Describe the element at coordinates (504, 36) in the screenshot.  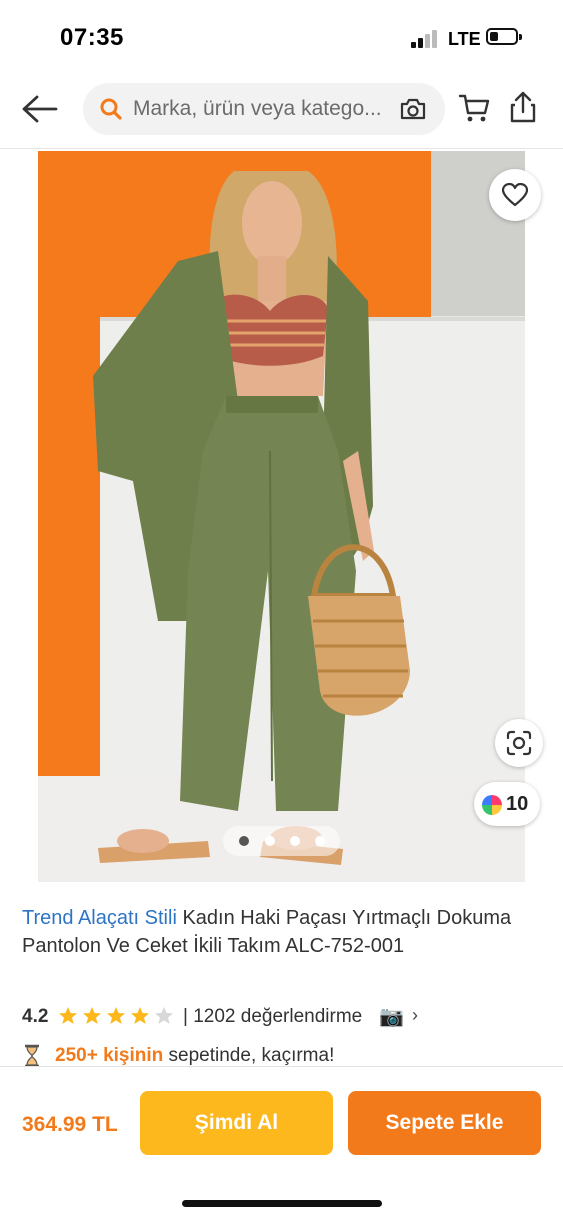
I see `battery-icon` at that location.